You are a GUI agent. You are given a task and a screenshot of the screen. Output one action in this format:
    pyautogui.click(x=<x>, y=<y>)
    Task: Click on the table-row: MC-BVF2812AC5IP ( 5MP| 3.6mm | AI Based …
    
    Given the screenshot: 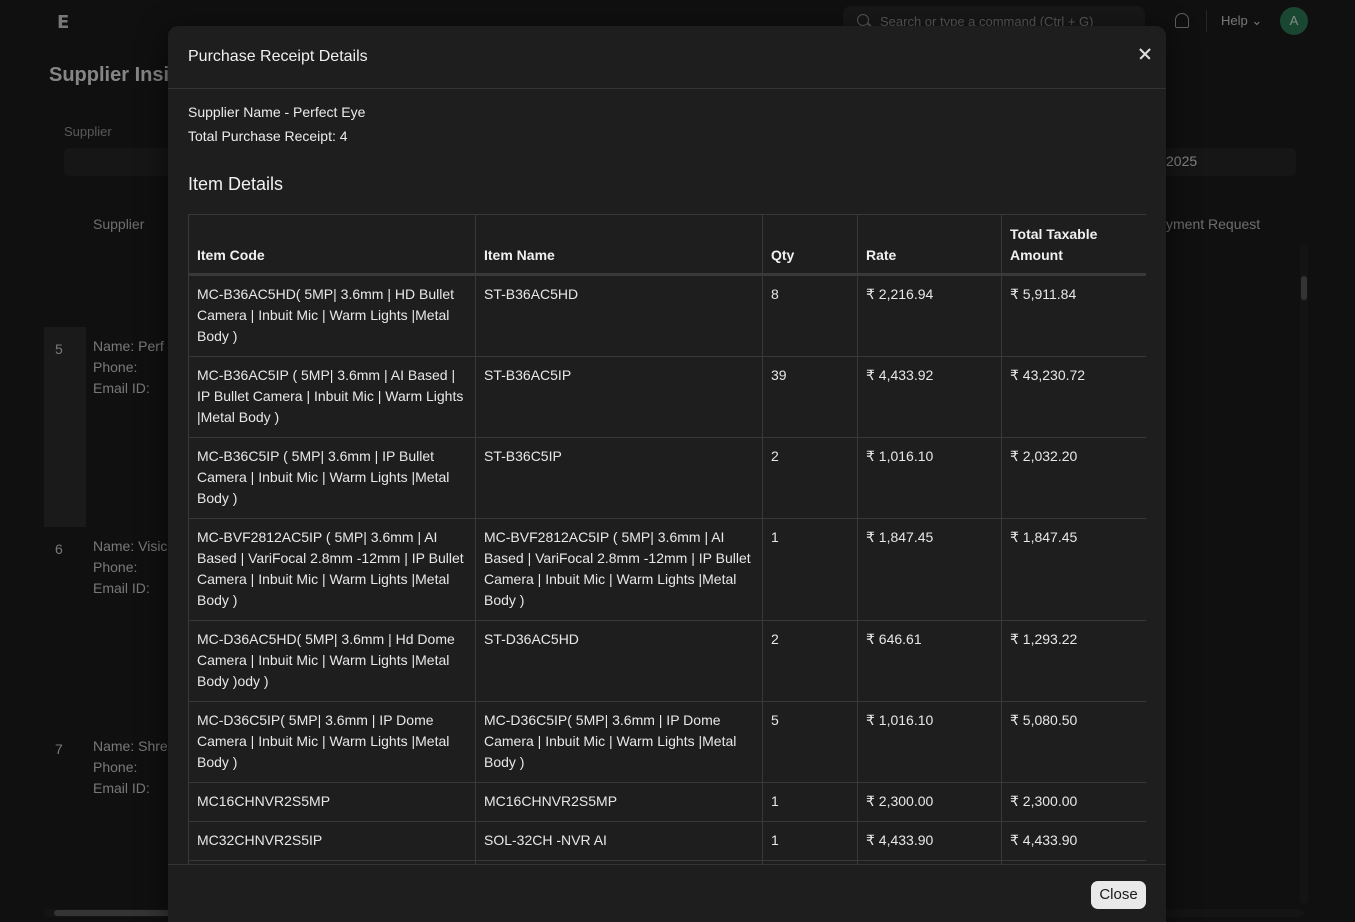 What is the action you would take?
    pyautogui.click(x=667, y=569)
    